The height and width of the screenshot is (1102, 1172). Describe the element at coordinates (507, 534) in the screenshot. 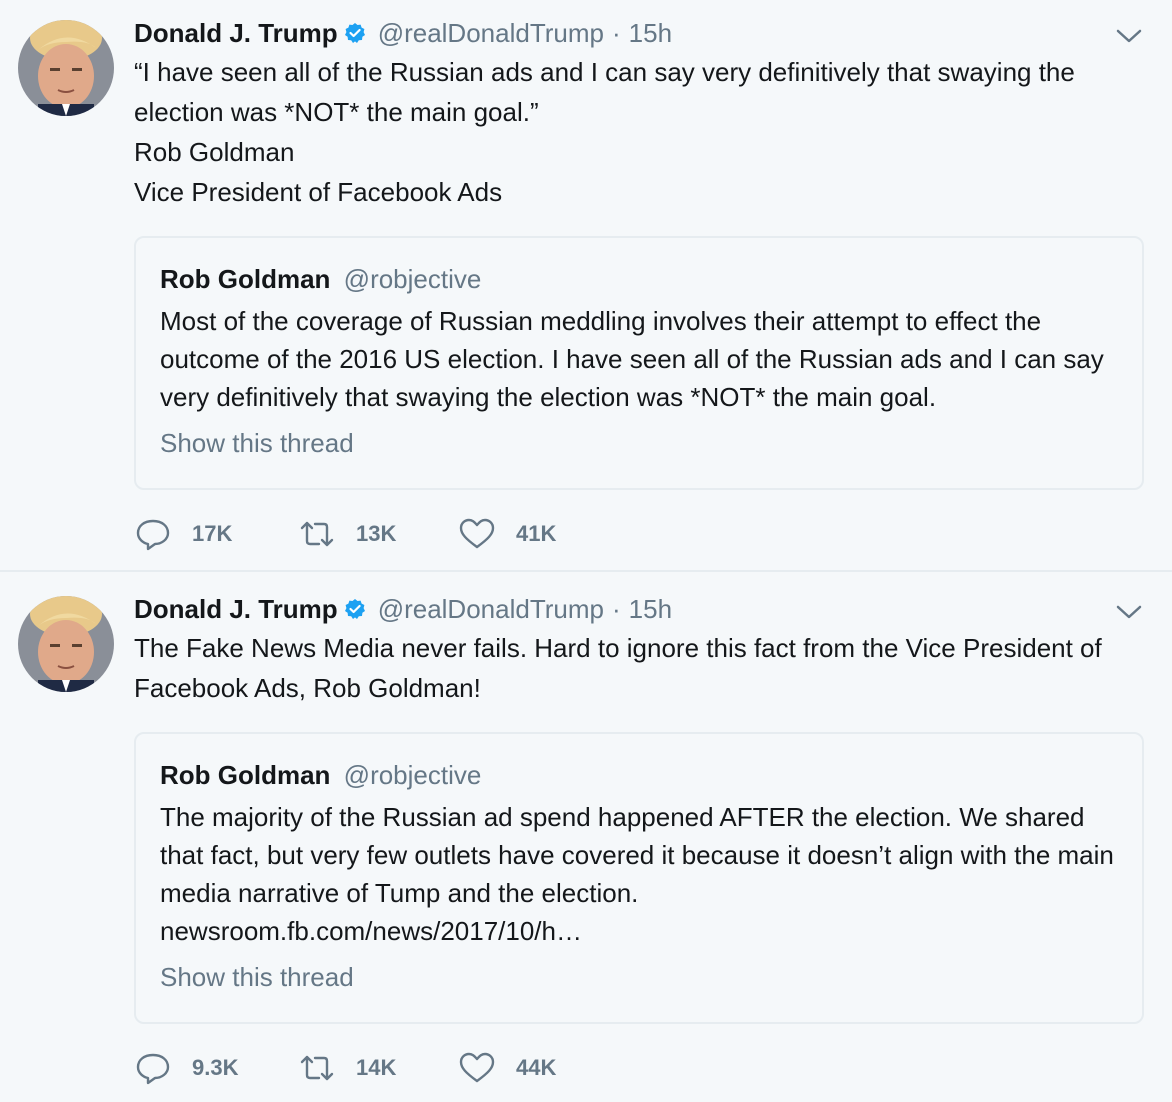

I see `like-button: 41K` at that location.